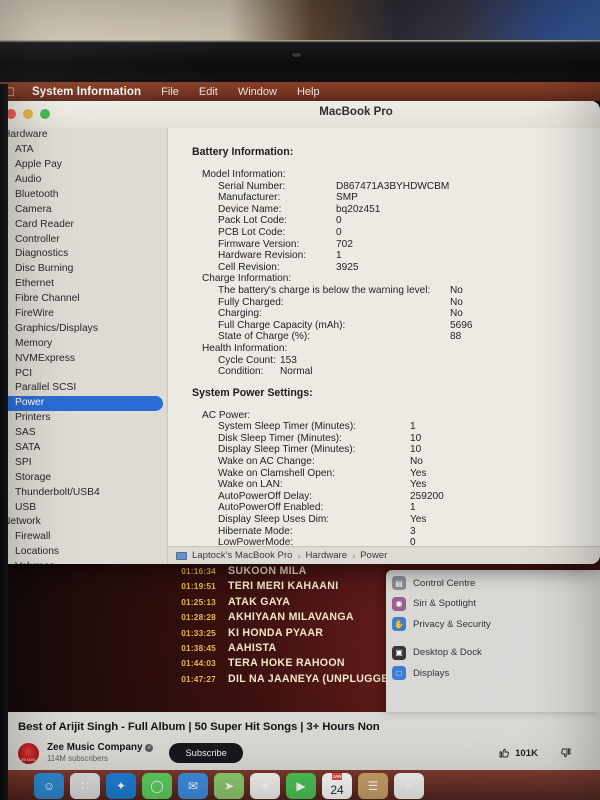 The height and width of the screenshot is (800, 600). Describe the element at coordinates (418, 473) in the screenshot. I see `info-value: Yes` at that location.